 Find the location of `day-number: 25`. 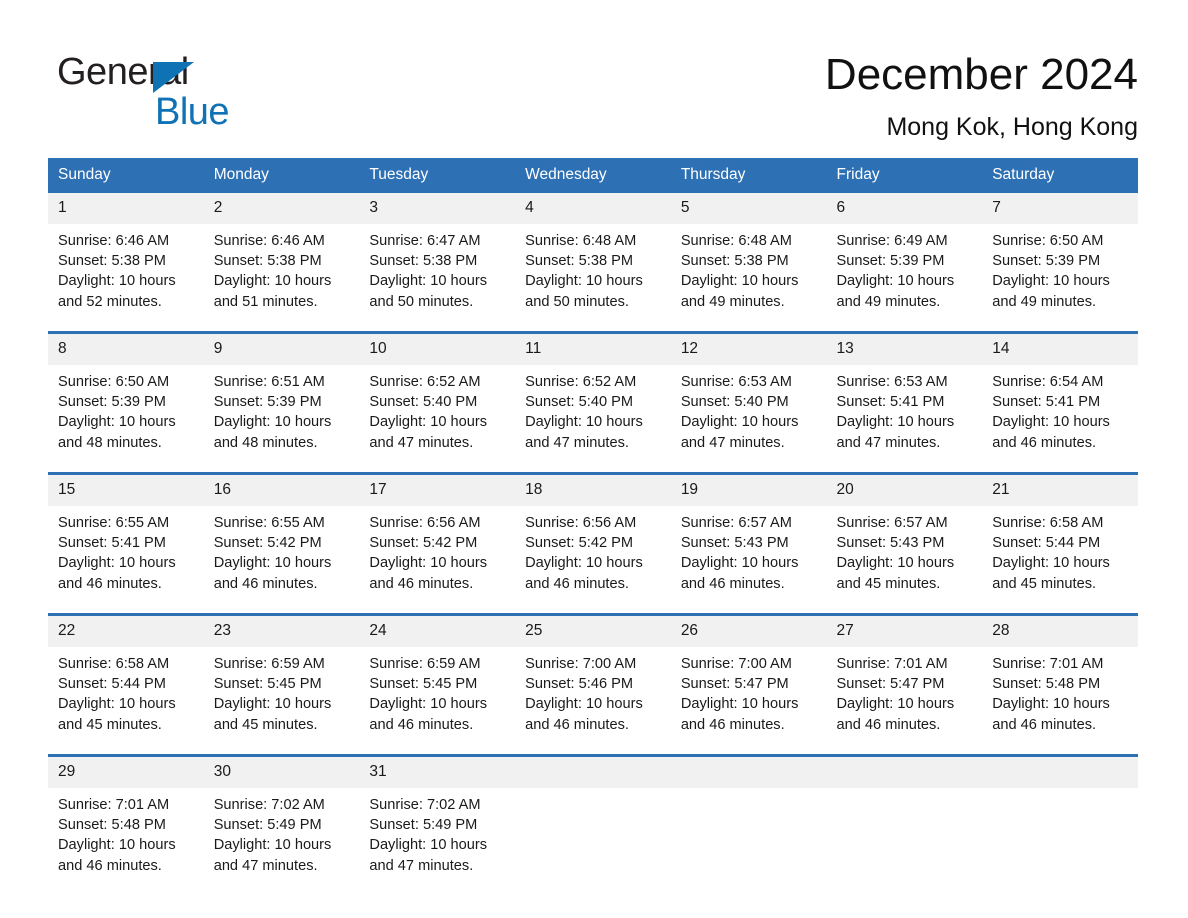

day-number: 25 is located at coordinates (593, 631).